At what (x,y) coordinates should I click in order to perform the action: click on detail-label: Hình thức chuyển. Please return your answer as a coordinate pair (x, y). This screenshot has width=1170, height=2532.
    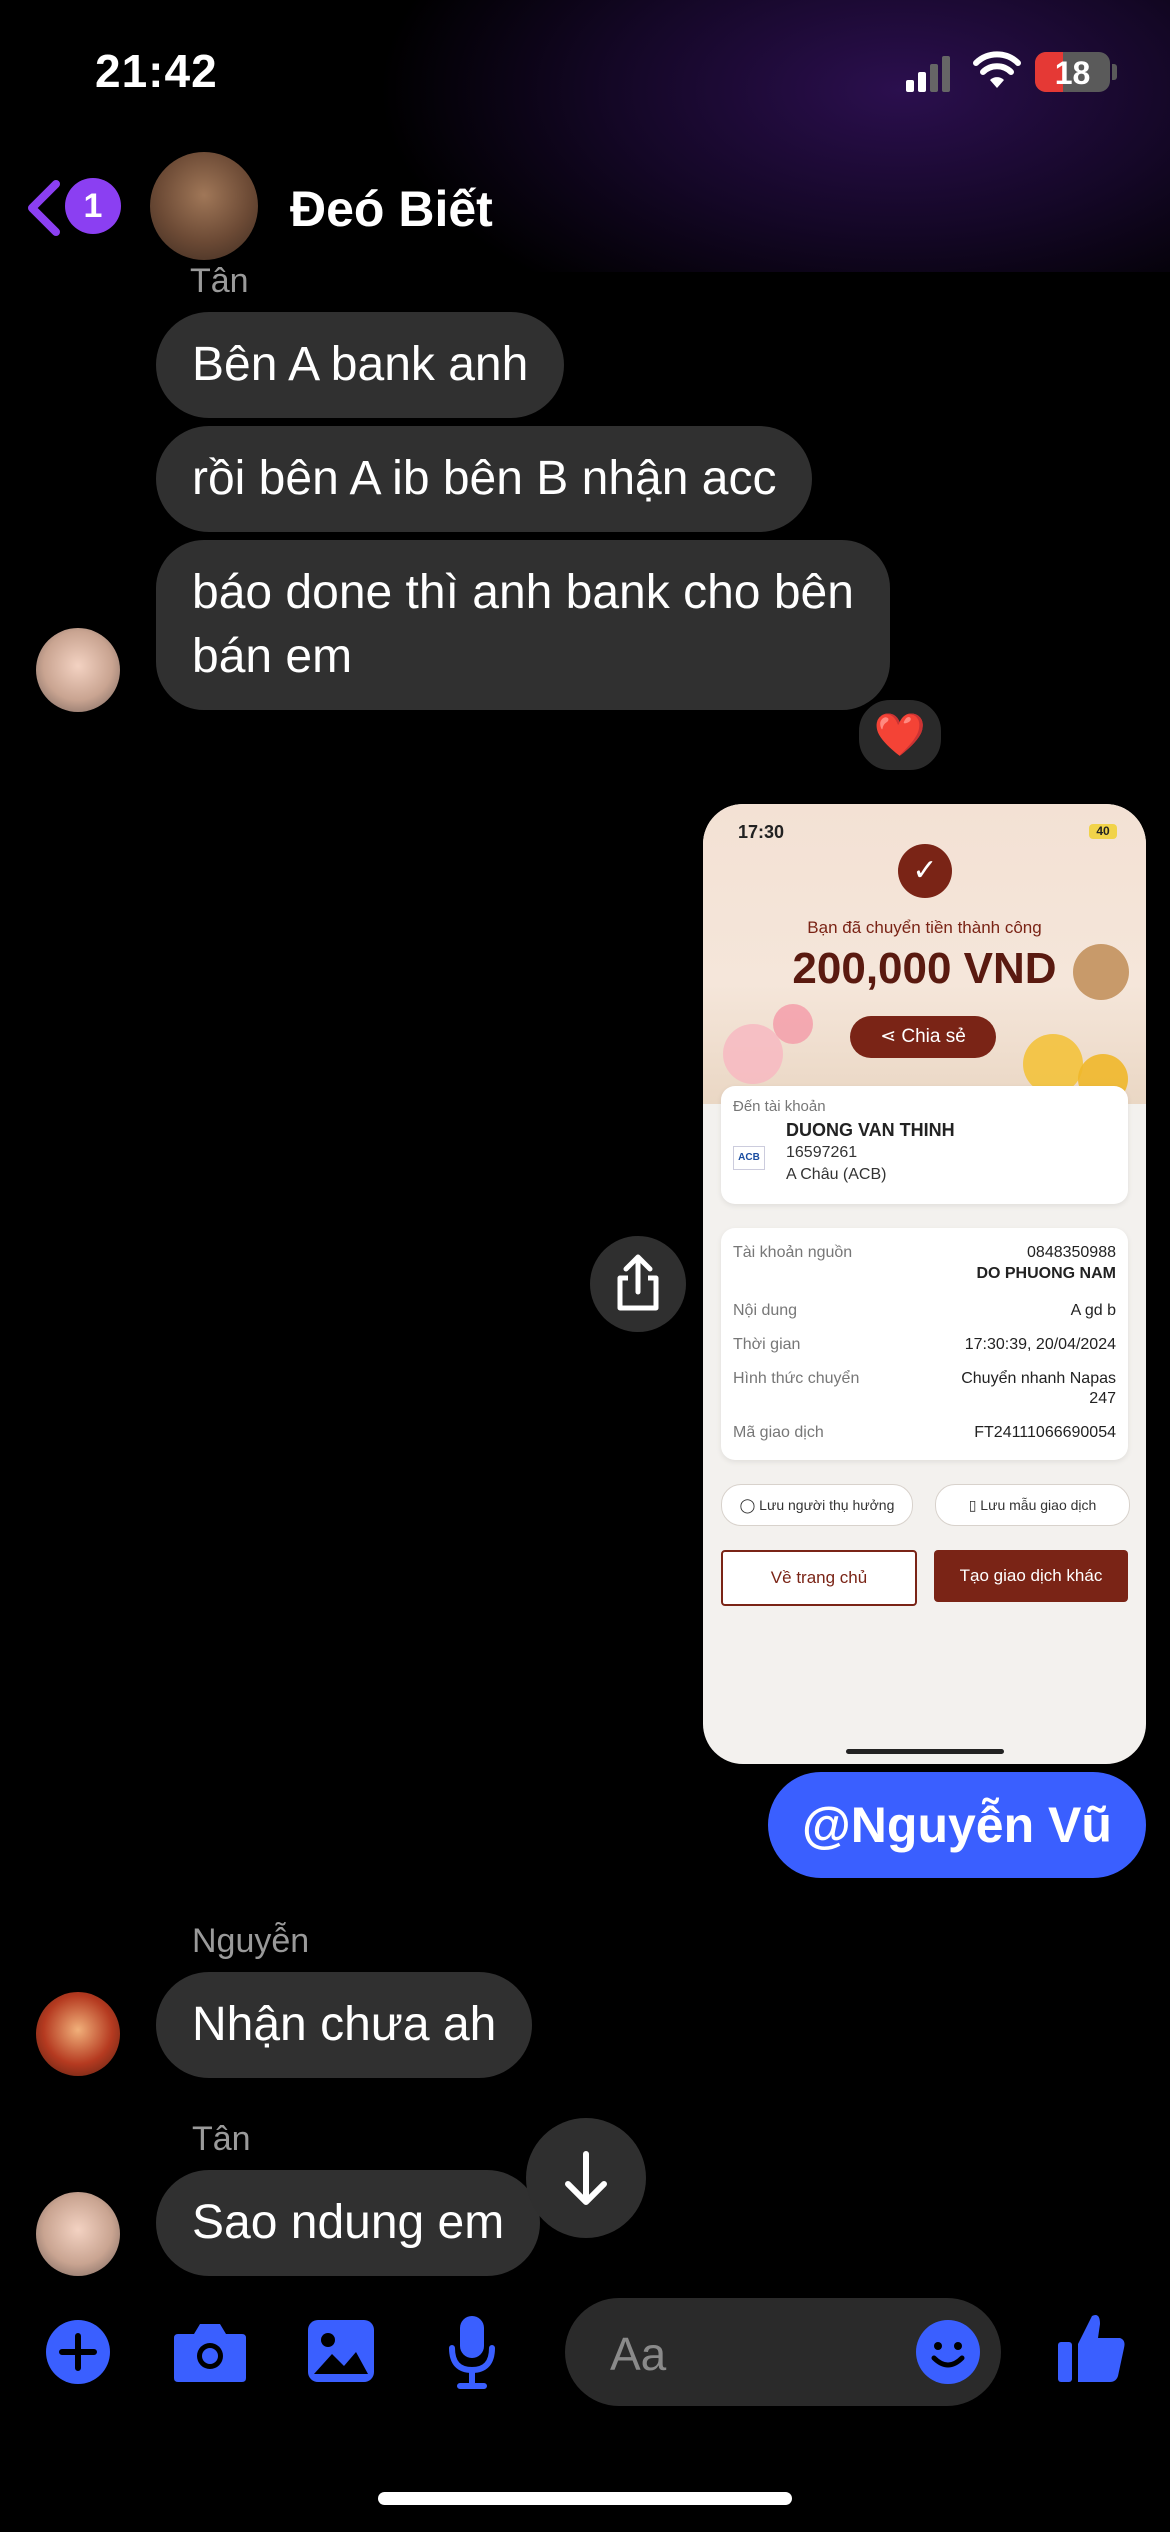
    Looking at the image, I should click on (796, 1378).